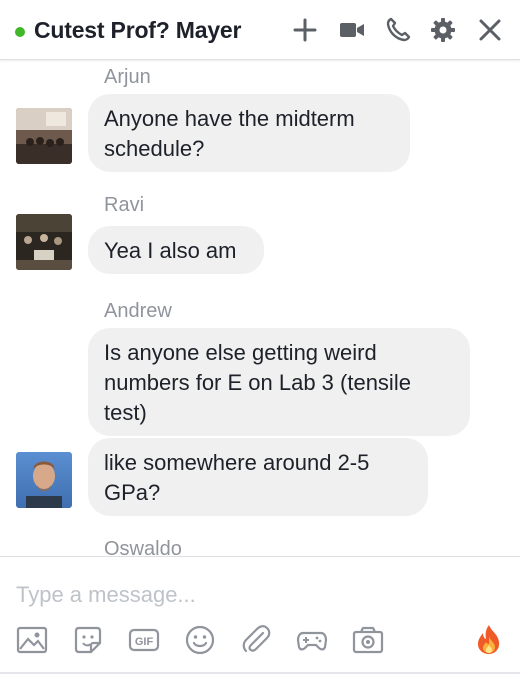  I want to click on online-status-dot, so click(20, 32).